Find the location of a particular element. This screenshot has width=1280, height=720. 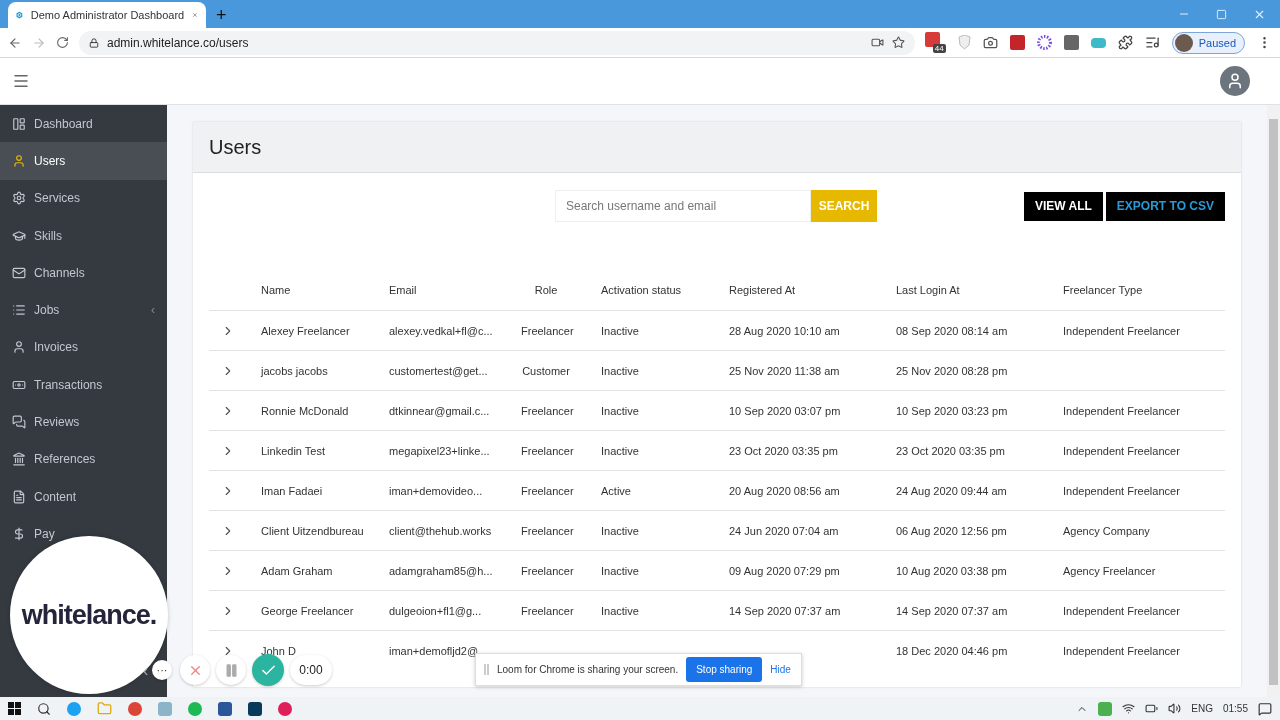

scrollbar-thumb is located at coordinates (1273, 402).